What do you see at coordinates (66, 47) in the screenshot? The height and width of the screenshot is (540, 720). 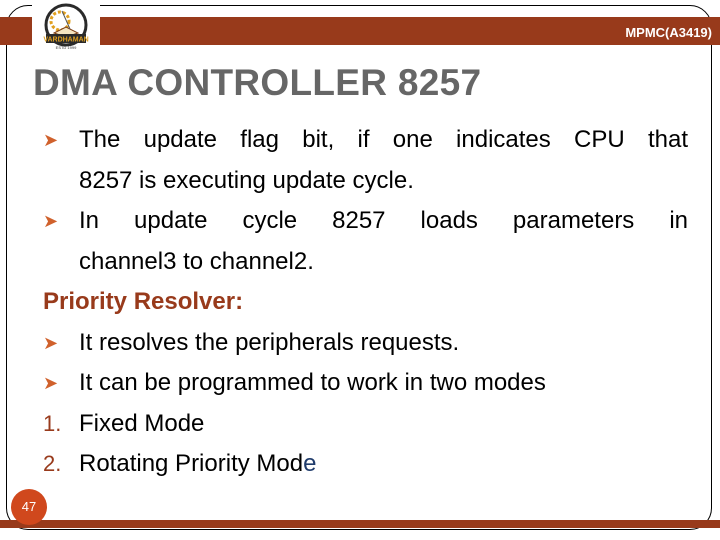 I see `svg-text: ESTD 1999` at bounding box center [66, 47].